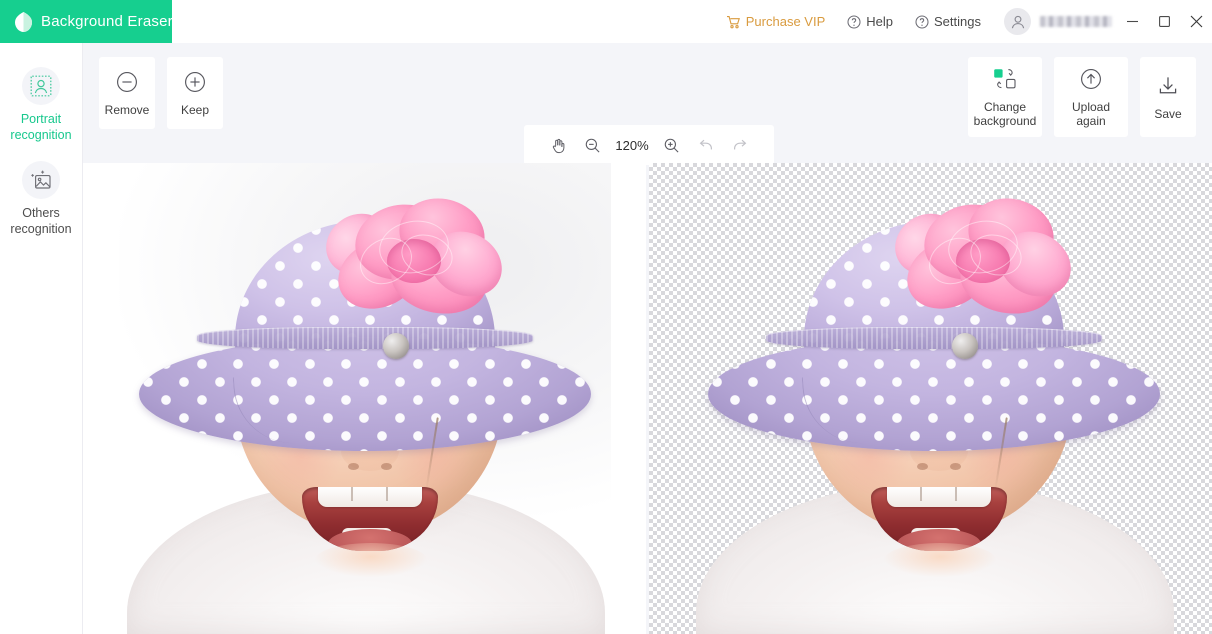 The height and width of the screenshot is (634, 1212). Describe the element at coordinates (127, 110) in the screenshot. I see `remove-label: Remove` at that location.